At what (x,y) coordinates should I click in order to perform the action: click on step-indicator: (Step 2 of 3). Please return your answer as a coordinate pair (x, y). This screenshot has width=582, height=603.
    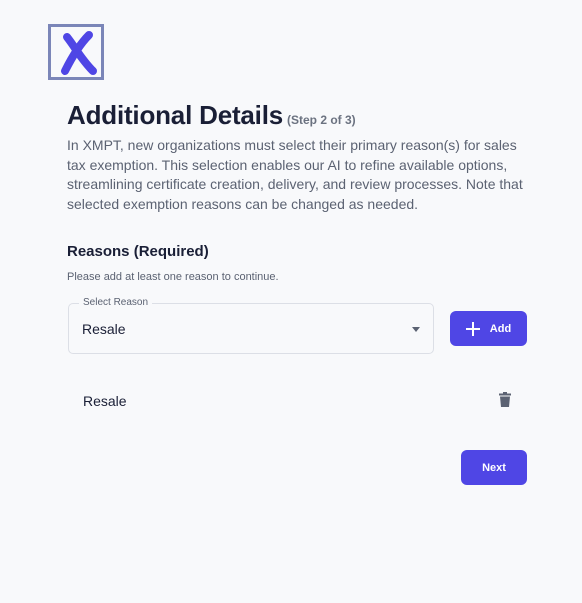
    Looking at the image, I should click on (321, 120).